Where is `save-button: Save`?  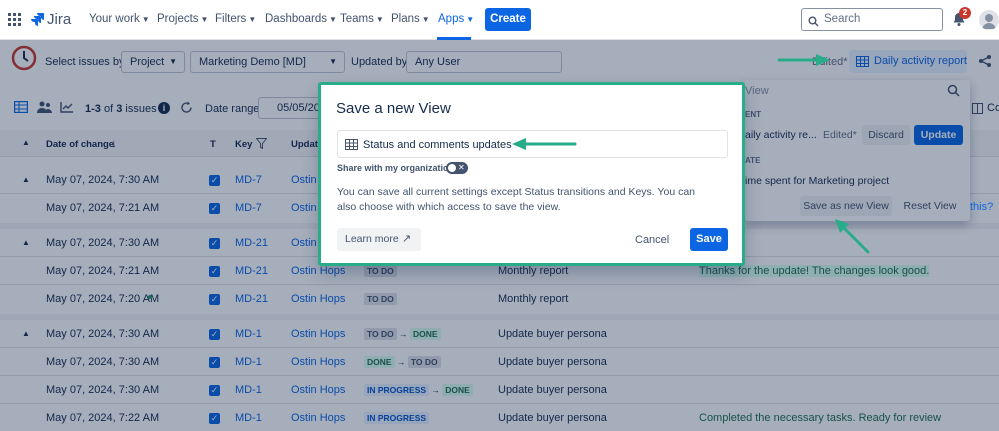
save-button: Save is located at coordinates (709, 239).